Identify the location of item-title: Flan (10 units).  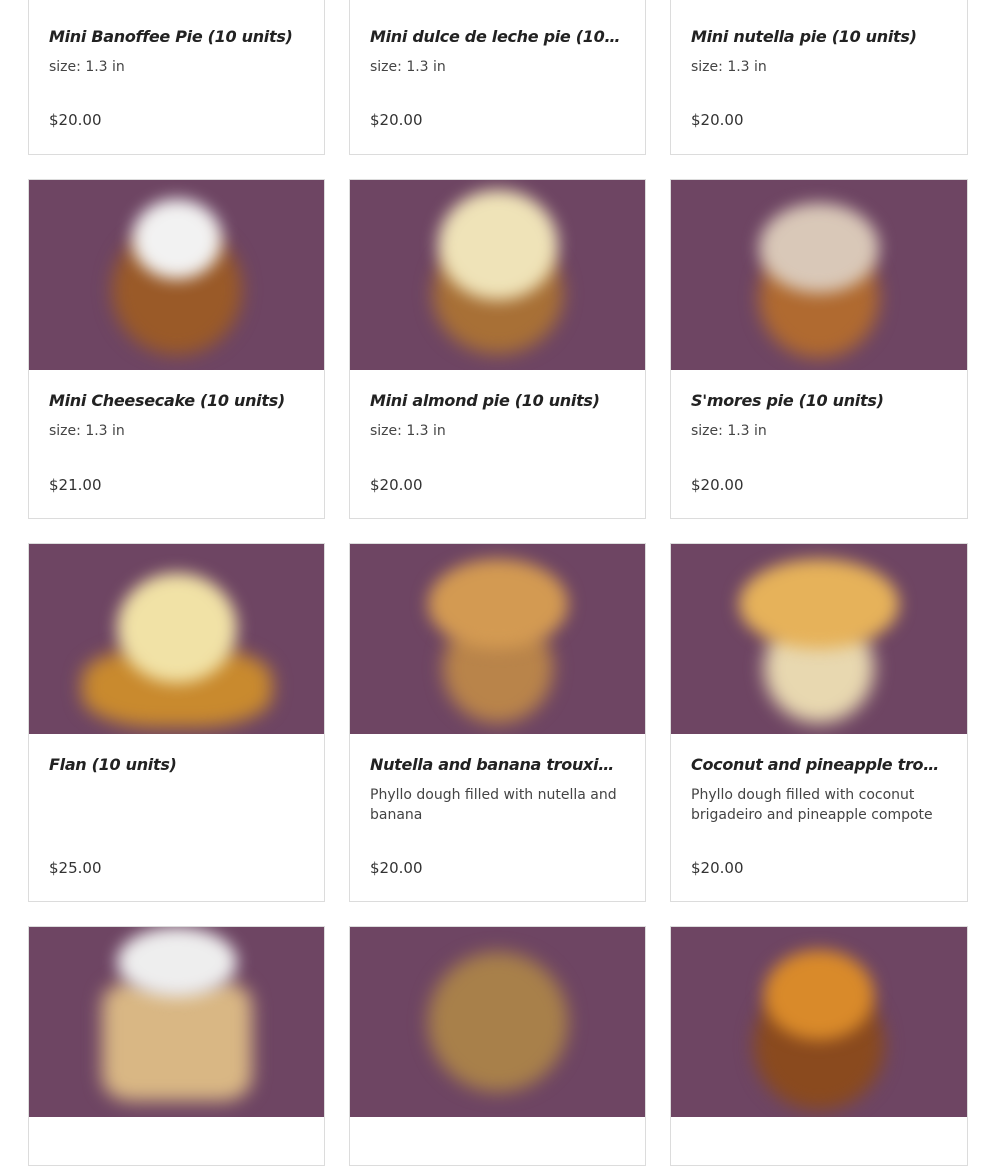
(113, 764).